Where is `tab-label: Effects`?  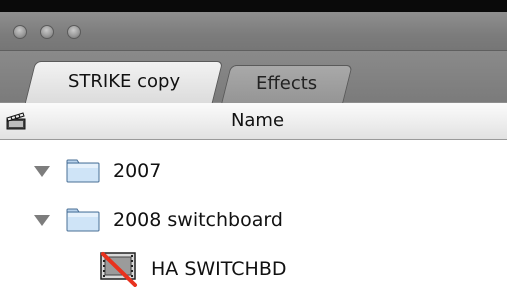
tab-label: Effects is located at coordinates (287, 83).